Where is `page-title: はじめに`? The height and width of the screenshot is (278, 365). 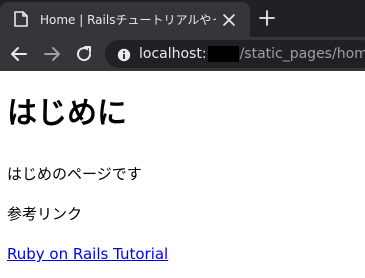
page-title: はじめに is located at coordinates (67, 113).